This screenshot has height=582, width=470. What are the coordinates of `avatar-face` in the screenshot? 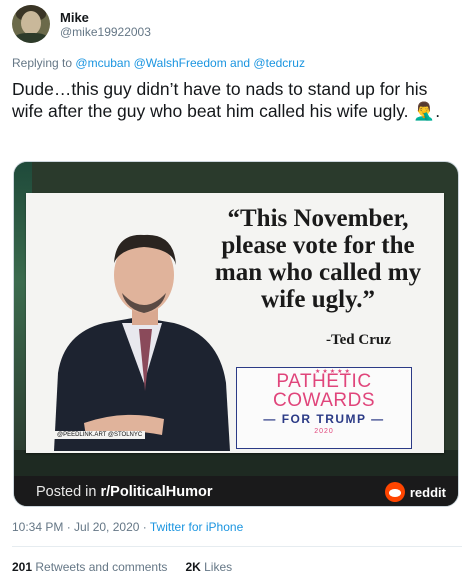 It's located at (31, 23).